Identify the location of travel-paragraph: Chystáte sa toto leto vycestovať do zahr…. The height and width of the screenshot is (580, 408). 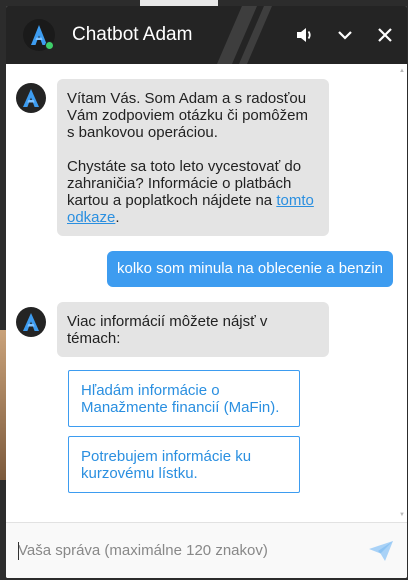
(193, 192).